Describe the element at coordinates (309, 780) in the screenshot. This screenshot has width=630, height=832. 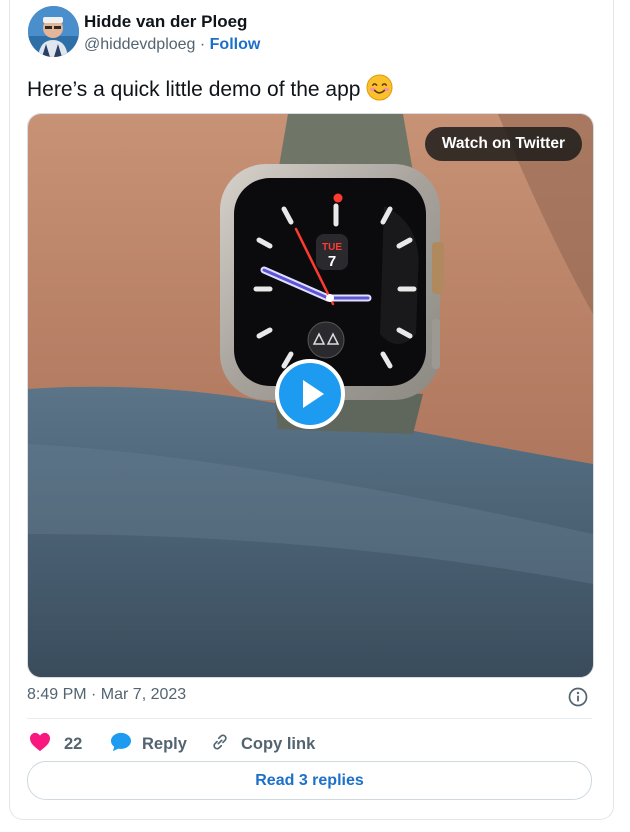
I see `read-replies-button: Read 3 replies` at that location.